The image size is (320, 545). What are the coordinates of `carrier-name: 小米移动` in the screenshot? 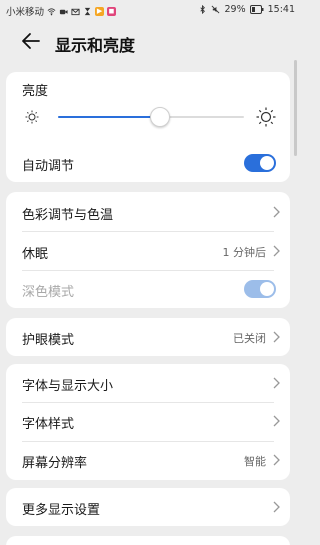 It's located at (25, 12).